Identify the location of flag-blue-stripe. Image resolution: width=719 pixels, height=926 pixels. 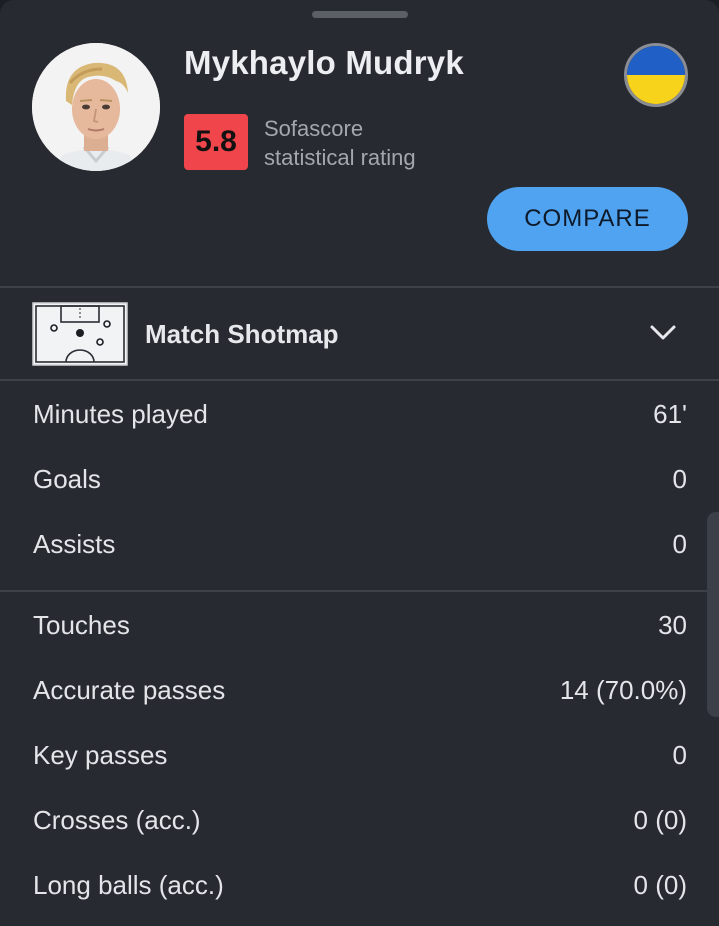
(656, 60).